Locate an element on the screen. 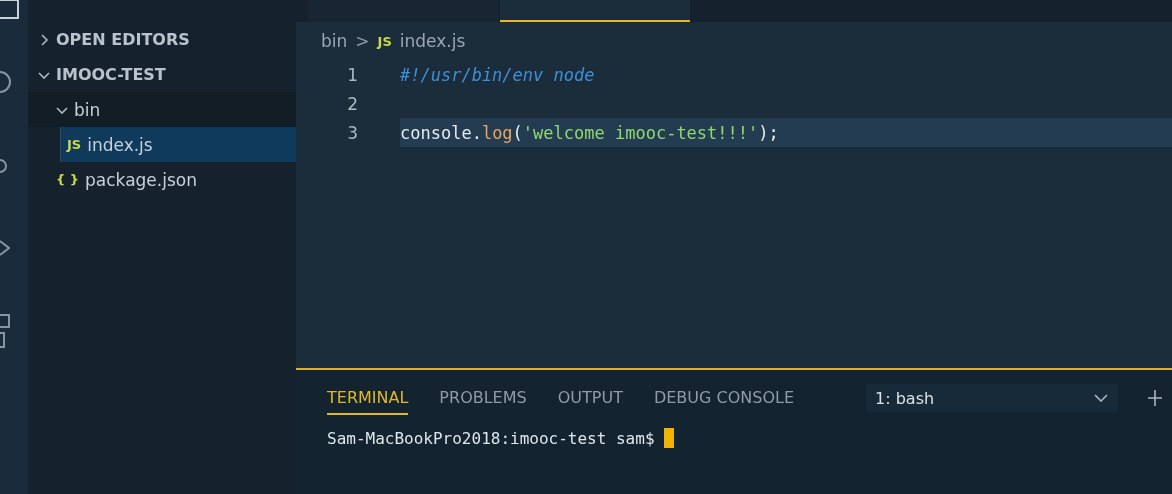 The image size is (1172, 494). tree-item: { } package.json is located at coordinates (162, 179).